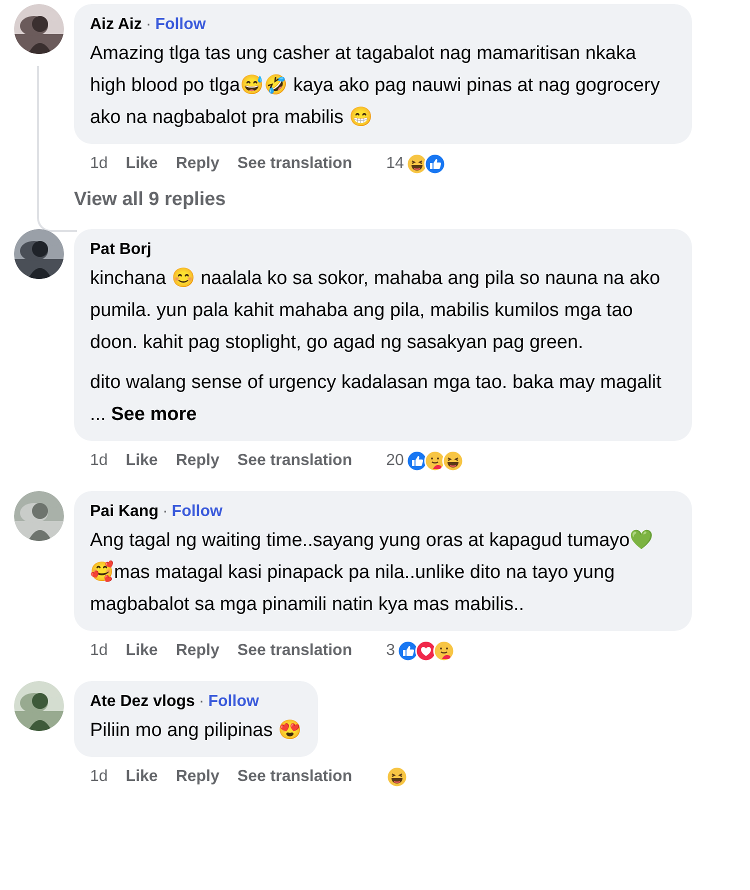  Describe the element at coordinates (375, 86) in the screenshot. I see `comment-text: Amazing tlga tas ung casher at tagabalot nag mamaritisan nkaka high blood po tlga😅🤣 kaya ako pag nauwi pinas at nag gogrocery ako na nagbabalot pra mabilis 😁` at that location.